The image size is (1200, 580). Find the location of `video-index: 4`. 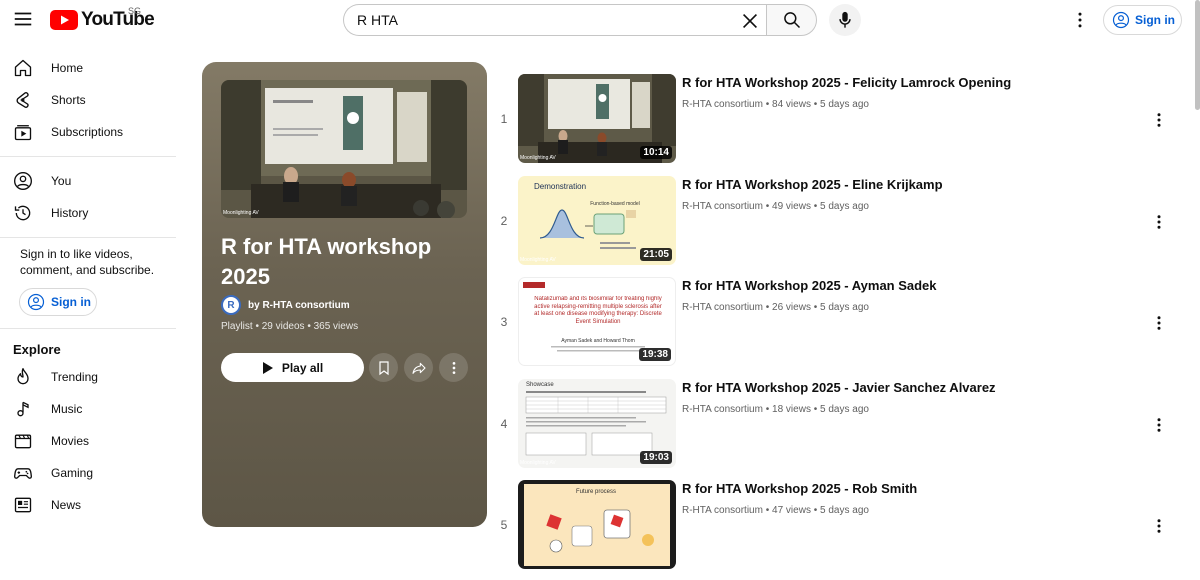

video-index: 4 is located at coordinates (504, 423).